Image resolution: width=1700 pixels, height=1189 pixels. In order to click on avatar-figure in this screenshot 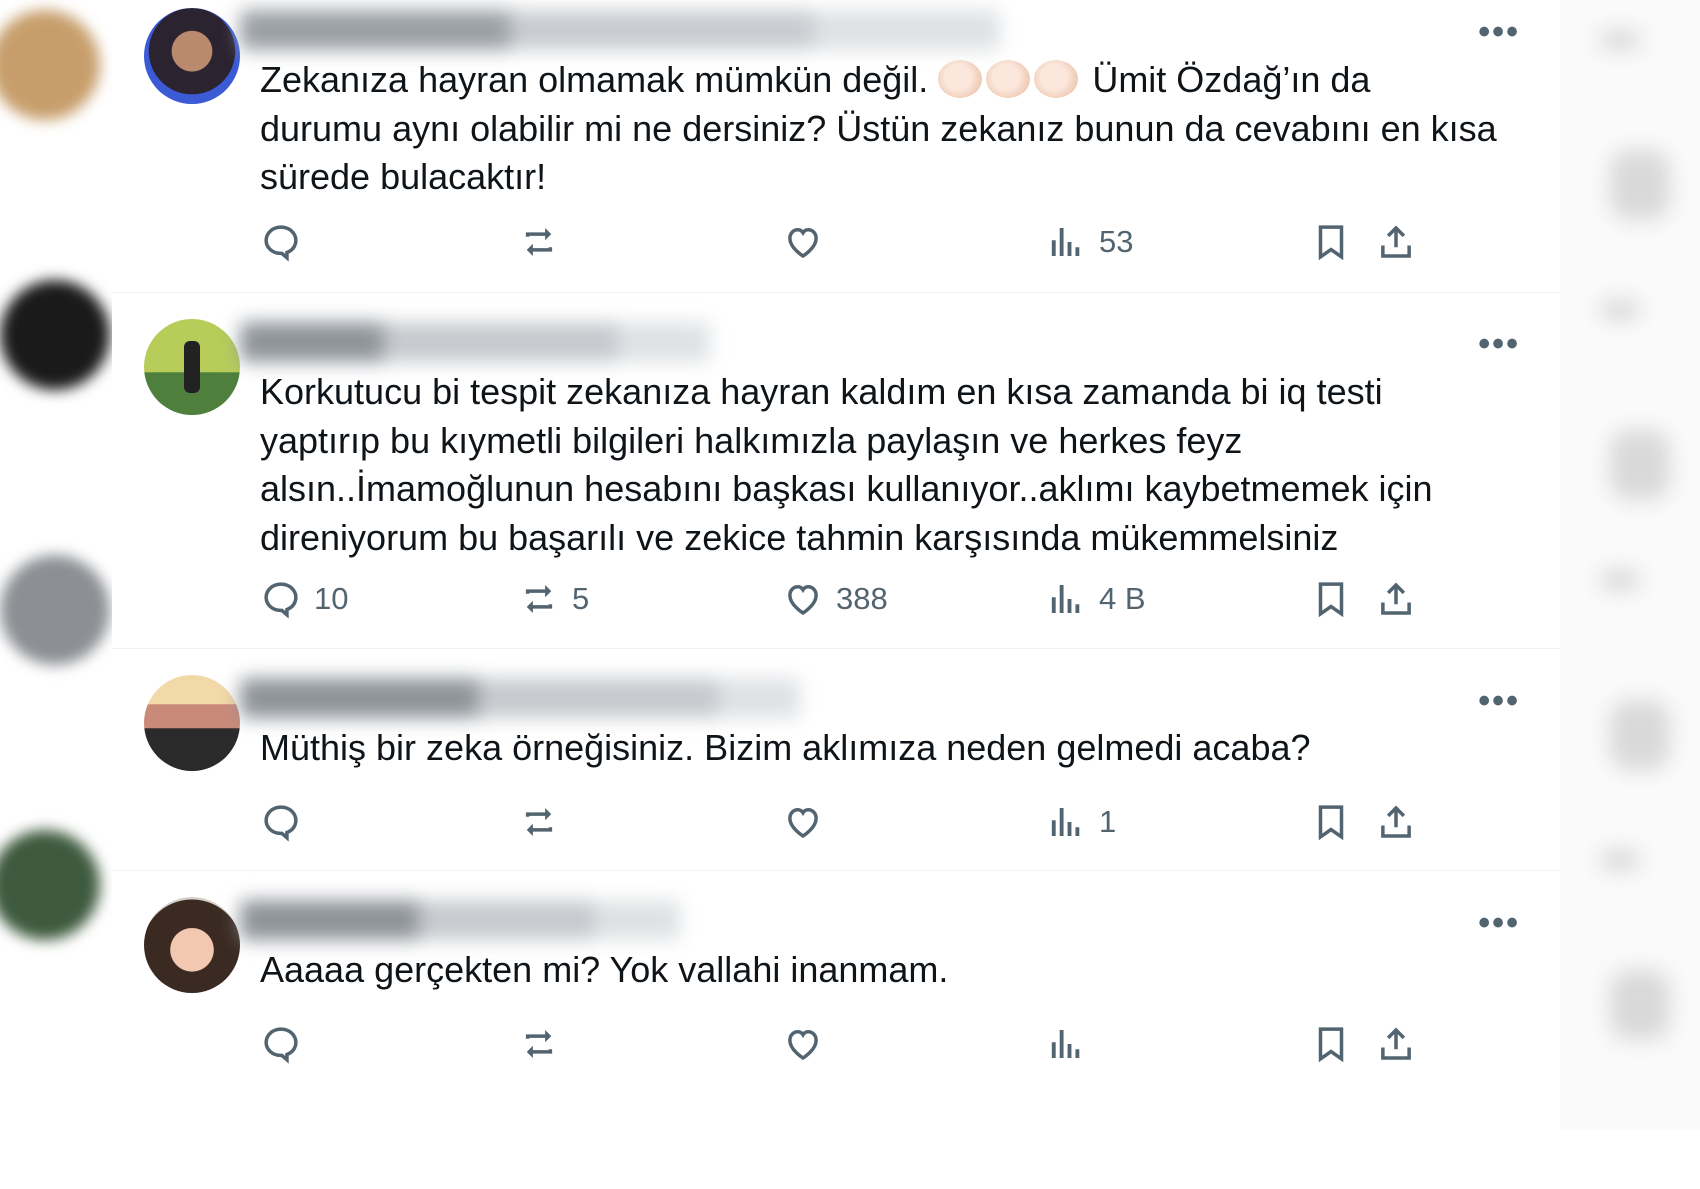, I will do `click(192, 367)`.